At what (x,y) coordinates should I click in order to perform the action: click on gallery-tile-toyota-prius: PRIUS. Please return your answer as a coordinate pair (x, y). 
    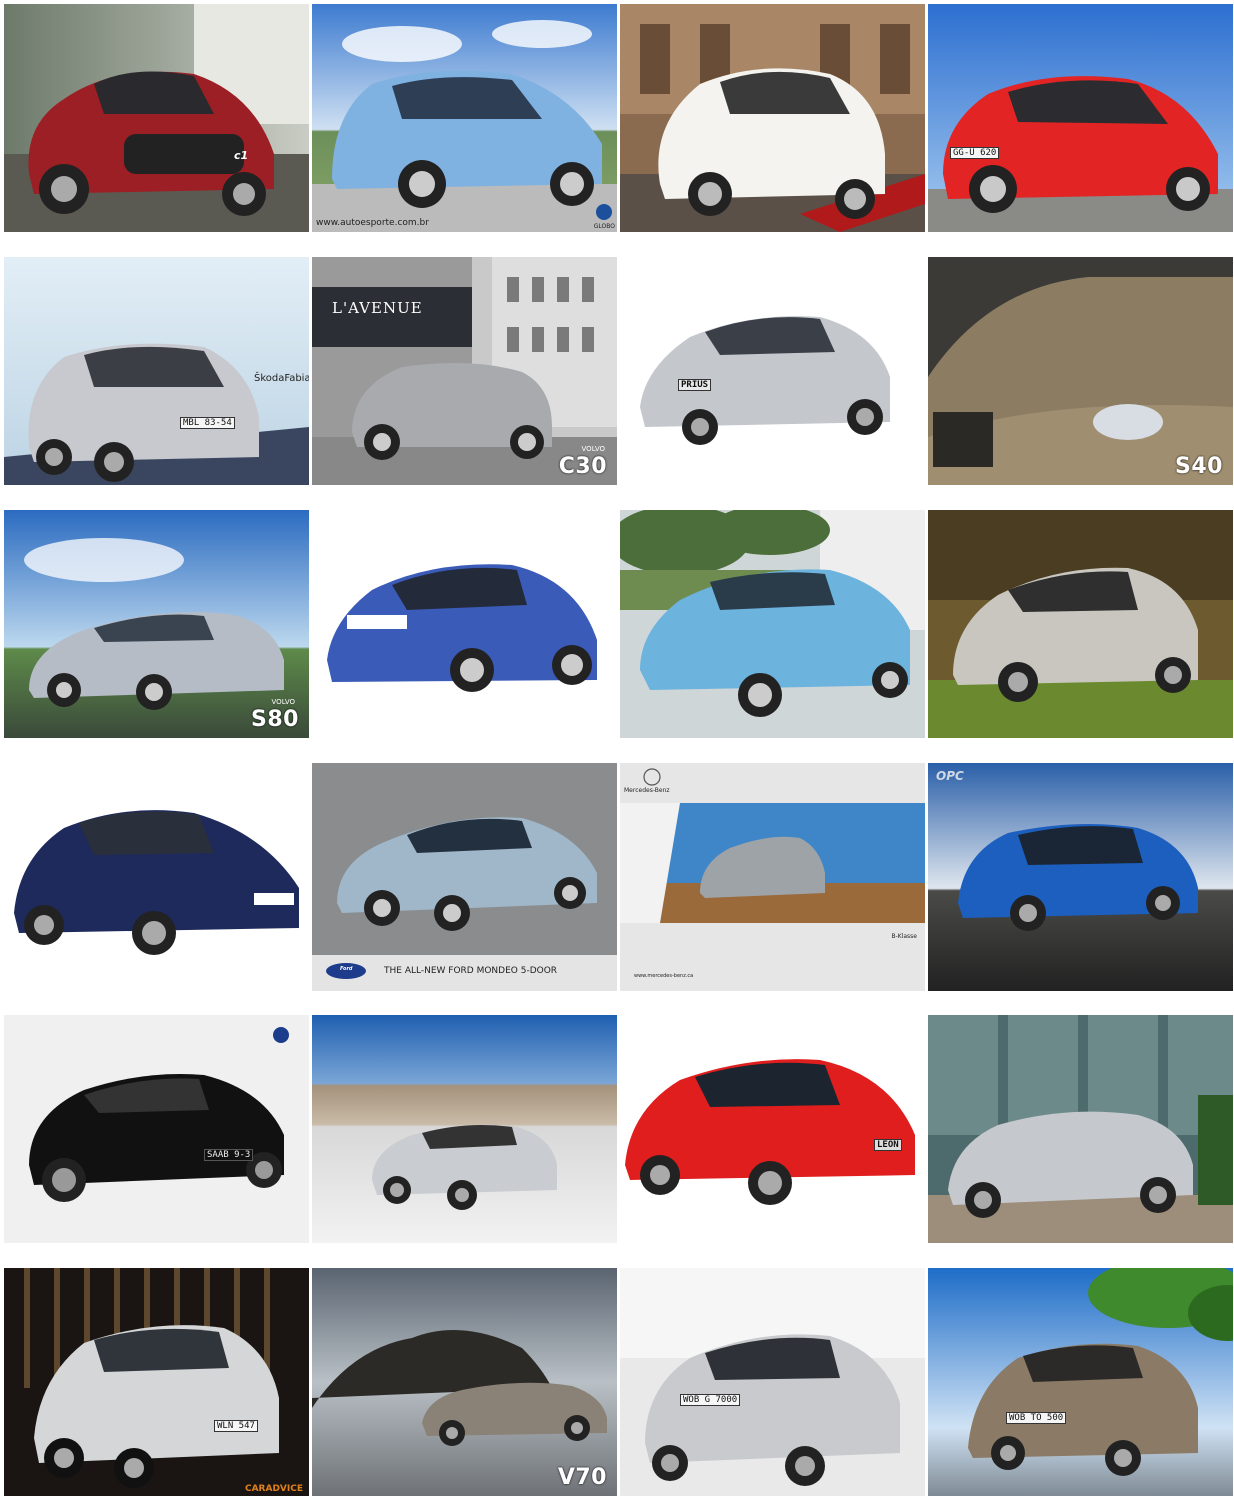
    Looking at the image, I should click on (772, 371).